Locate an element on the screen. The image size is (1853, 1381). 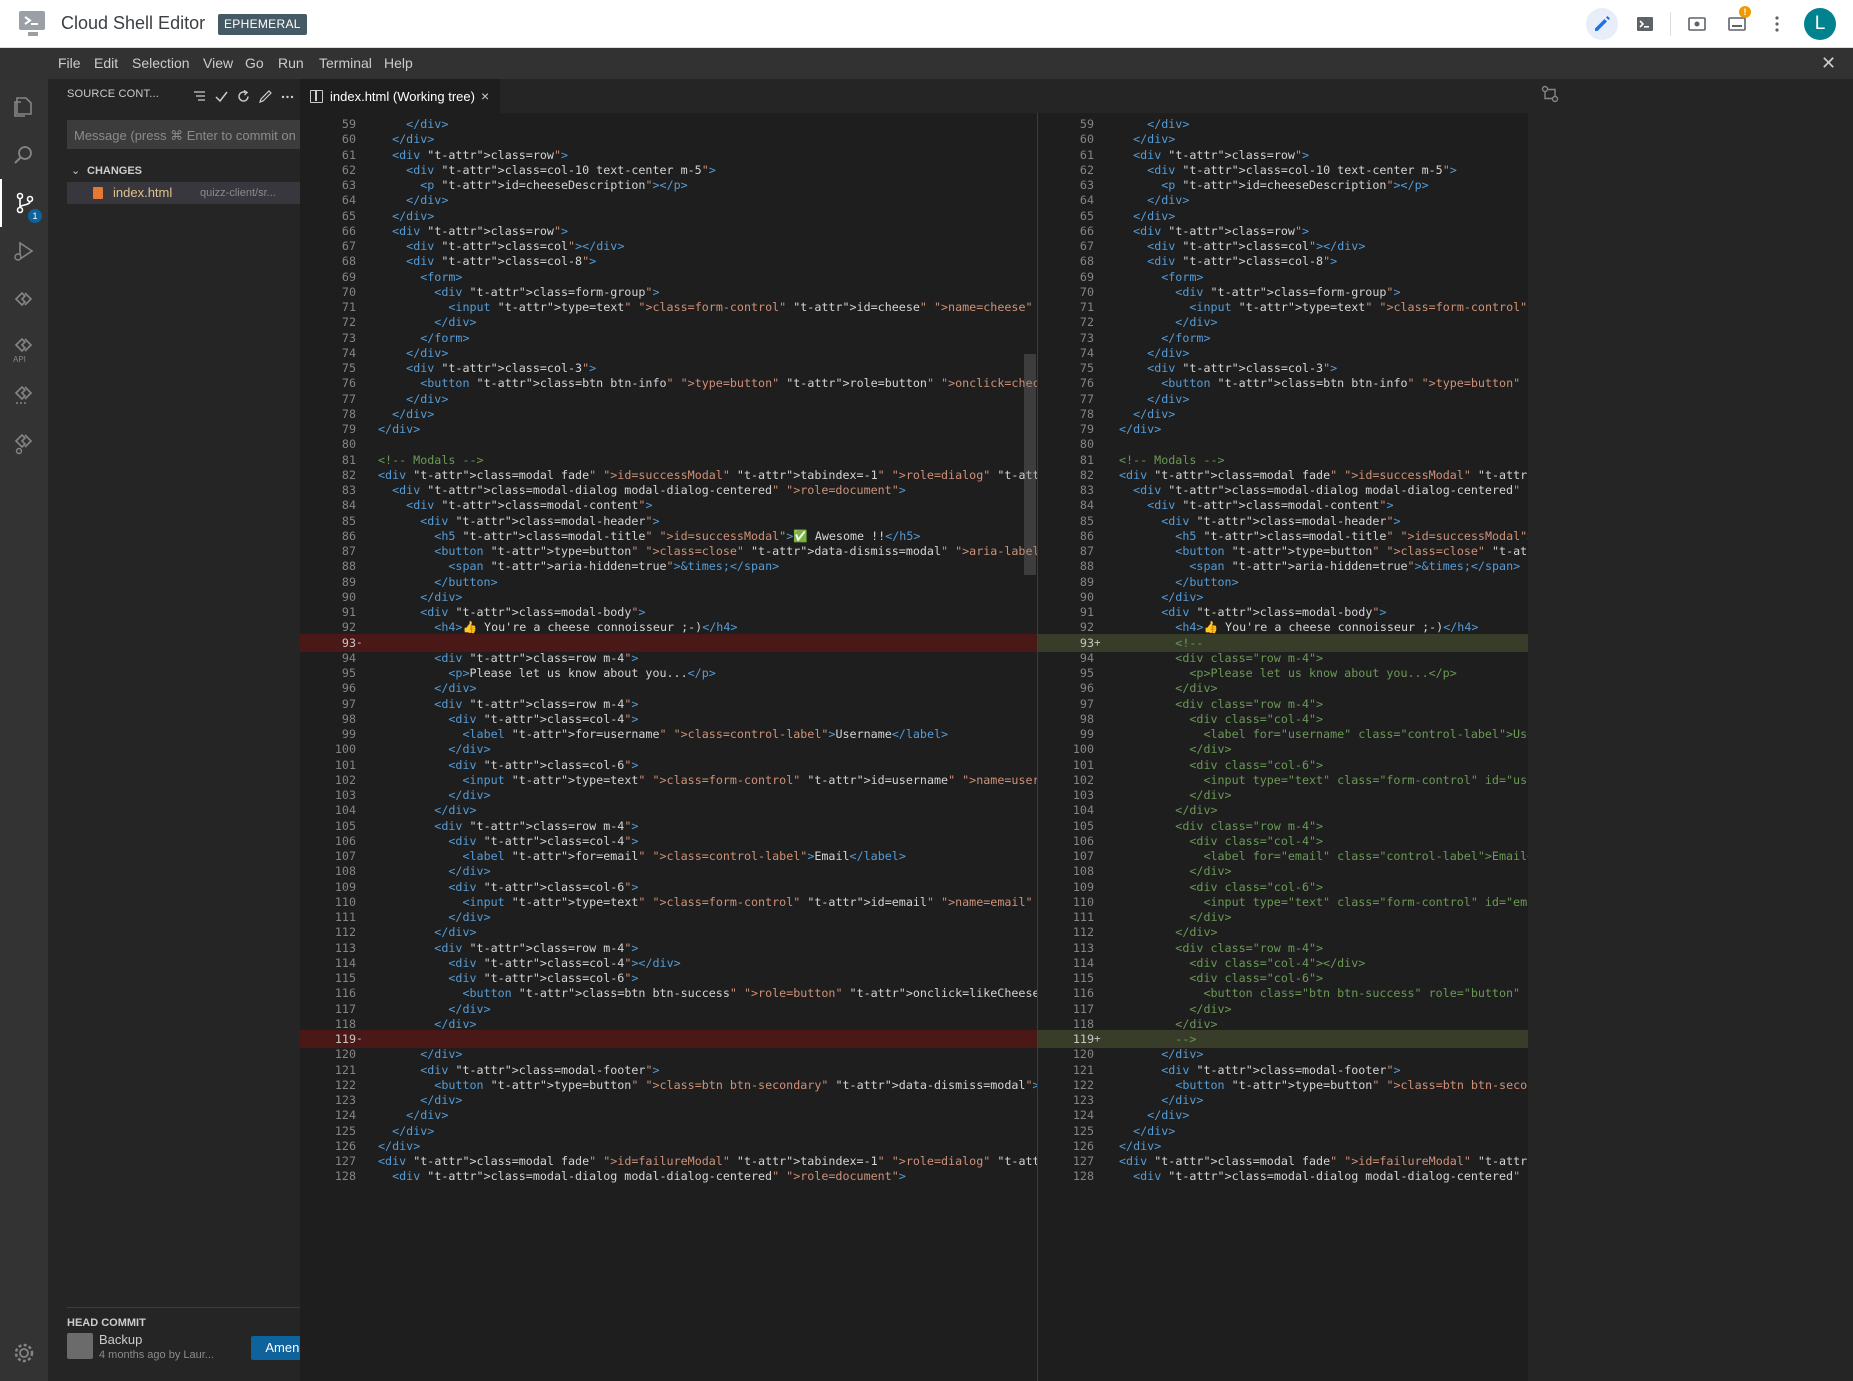
refresh-icon is located at coordinates (243, 95).